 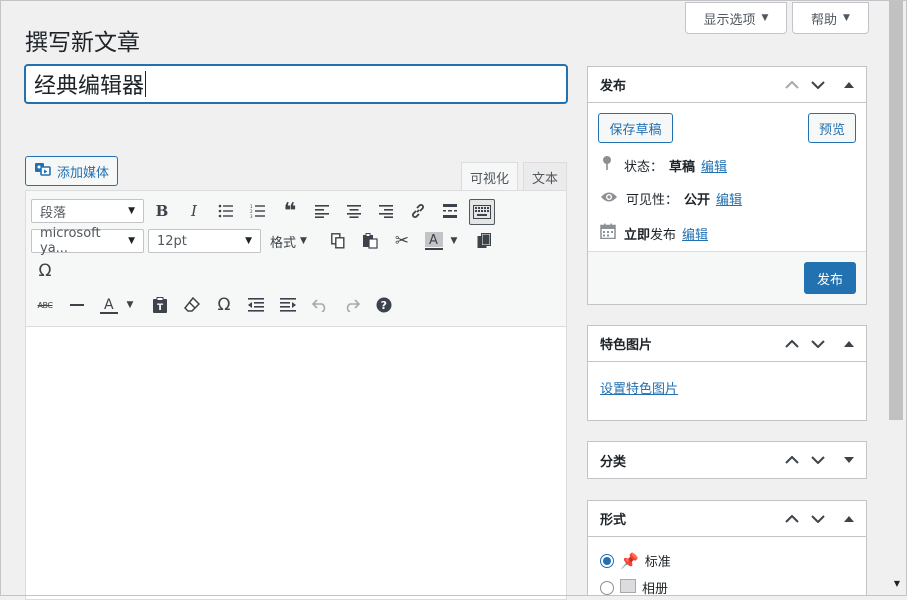 What do you see at coordinates (226, 211) in the screenshot?
I see `bulleted-list-icon` at bounding box center [226, 211].